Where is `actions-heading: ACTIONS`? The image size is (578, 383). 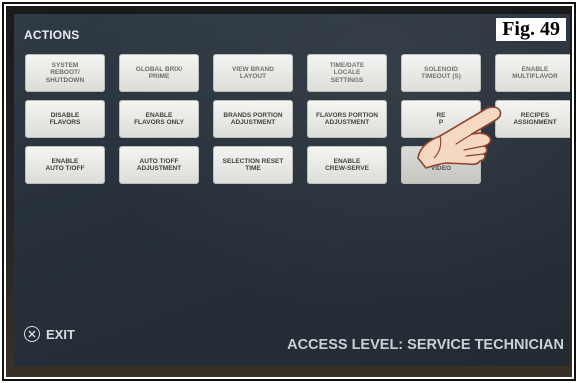 actions-heading: ACTIONS is located at coordinates (52, 35).